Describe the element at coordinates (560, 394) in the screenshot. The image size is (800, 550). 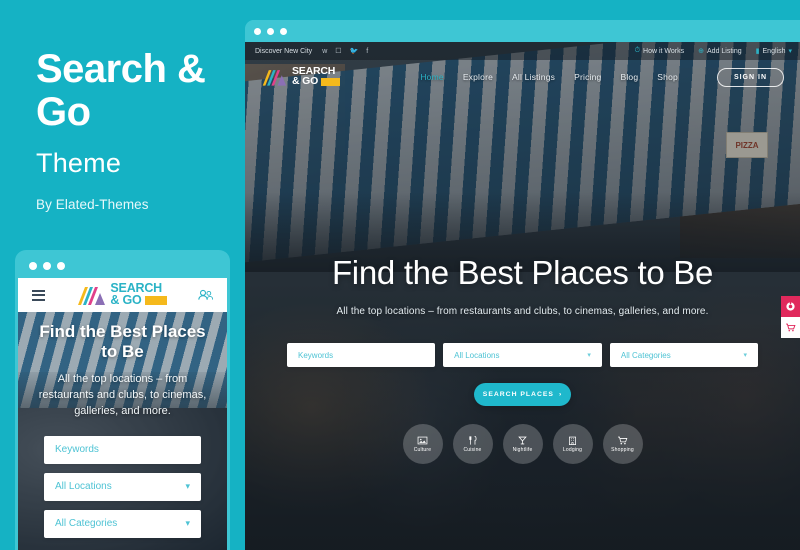
I see `arrow-right-icon: ›` at that location.